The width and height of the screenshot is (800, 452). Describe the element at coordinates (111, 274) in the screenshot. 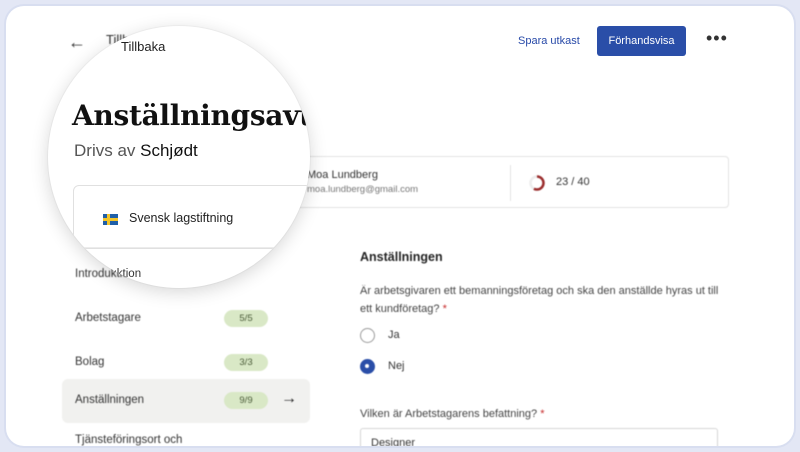

I see `sidebar-item-label-magnified: Introduktion` at that location.